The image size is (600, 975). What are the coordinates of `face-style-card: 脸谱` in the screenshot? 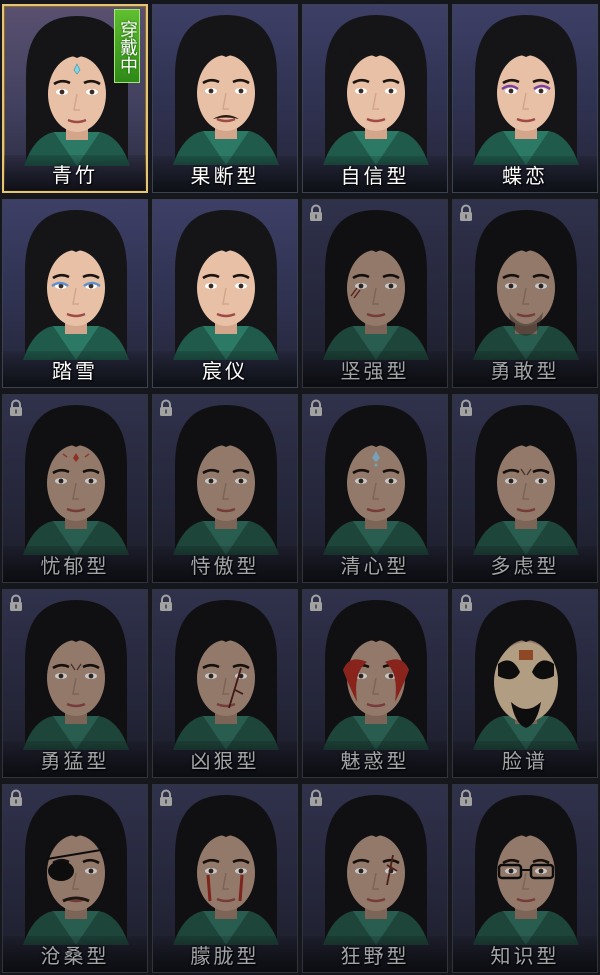 It's located at (525, 683).